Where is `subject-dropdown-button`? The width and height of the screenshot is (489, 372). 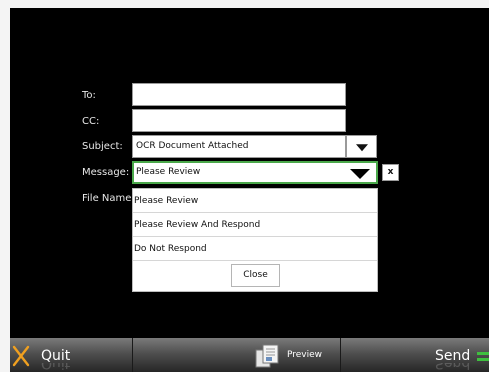 subject-dropdown-button is located at coordinates (361, 146).